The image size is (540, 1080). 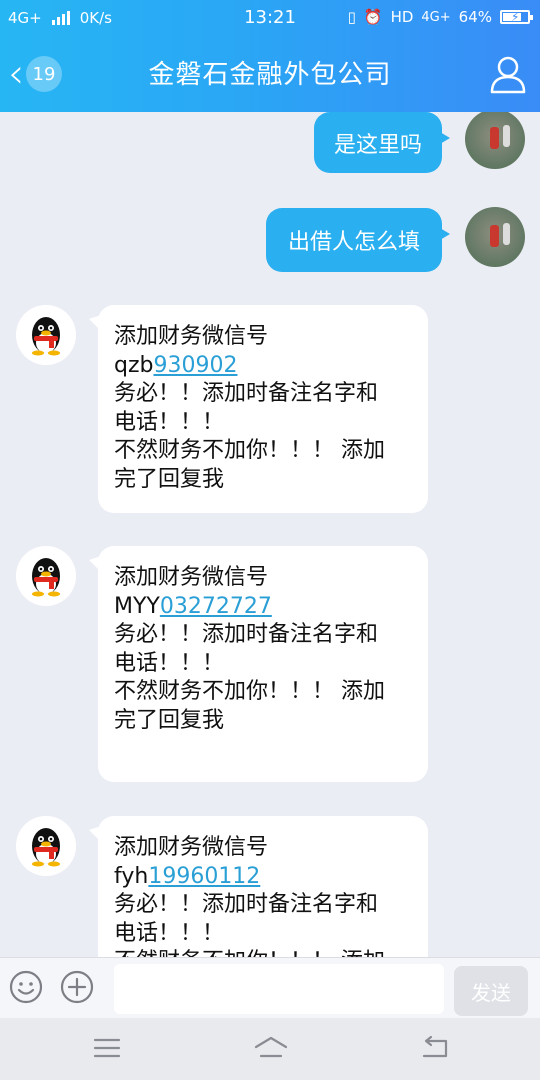 What do you see at coordinates (107, 1048) in the screenshot?
I see `menu-icon` at bounding box center [107, 1048].